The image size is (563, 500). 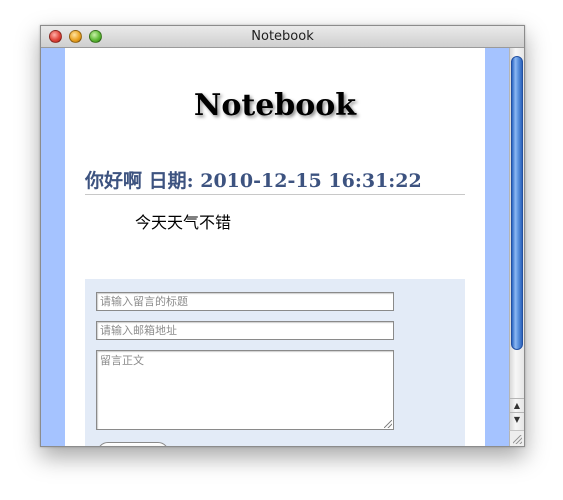 I want to click on vertical-scrollbar: ▲ ▼, so click(x=516, y=247).